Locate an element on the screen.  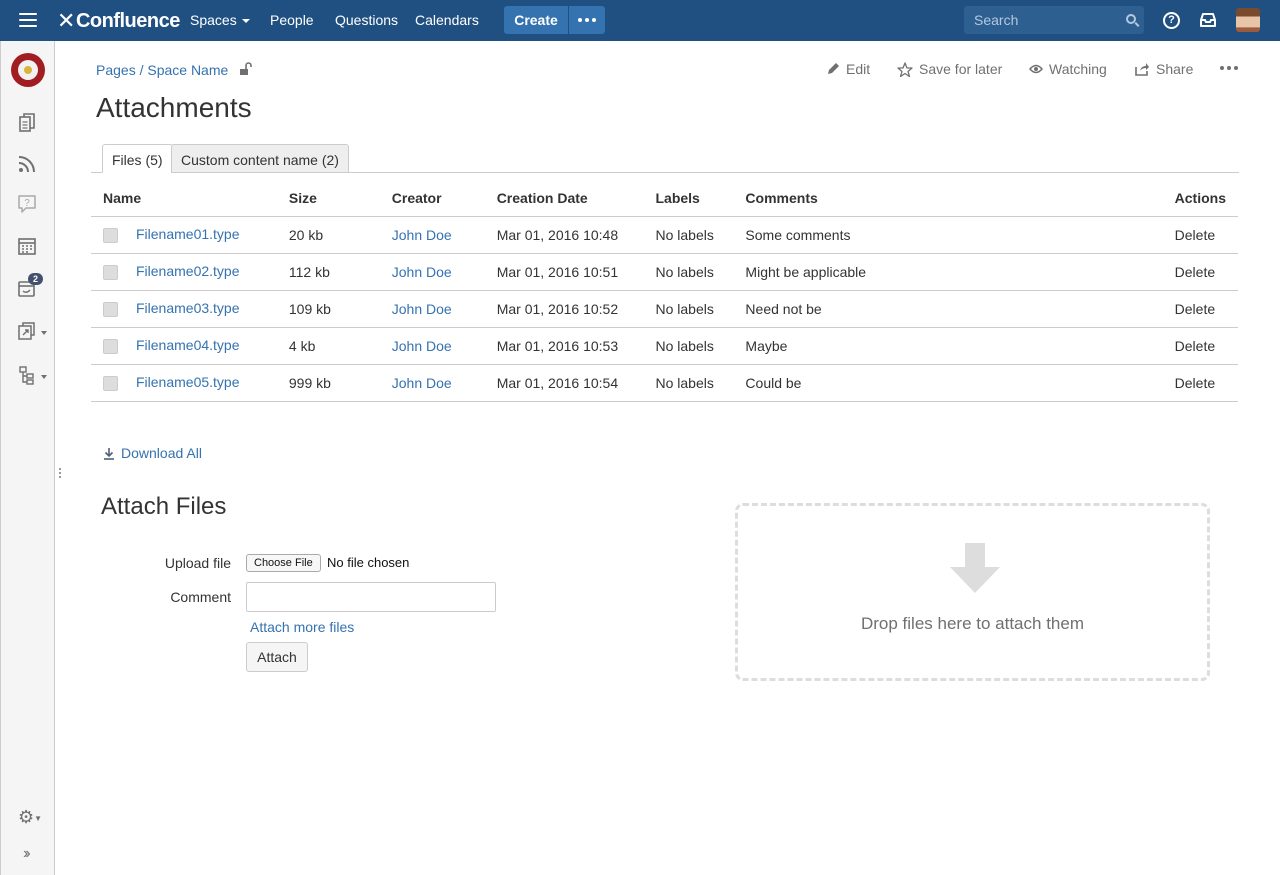
edit-button: Edit is located at coordinates (848, 69).